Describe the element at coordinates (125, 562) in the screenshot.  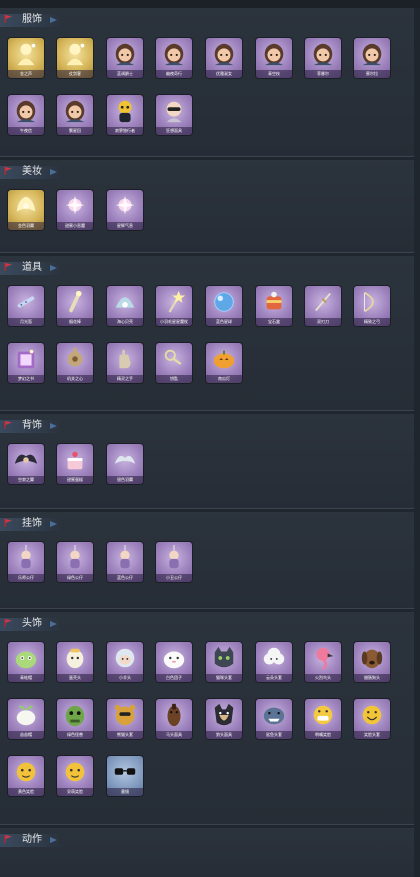
I see `item-card: 蓝色公仔` at that location.